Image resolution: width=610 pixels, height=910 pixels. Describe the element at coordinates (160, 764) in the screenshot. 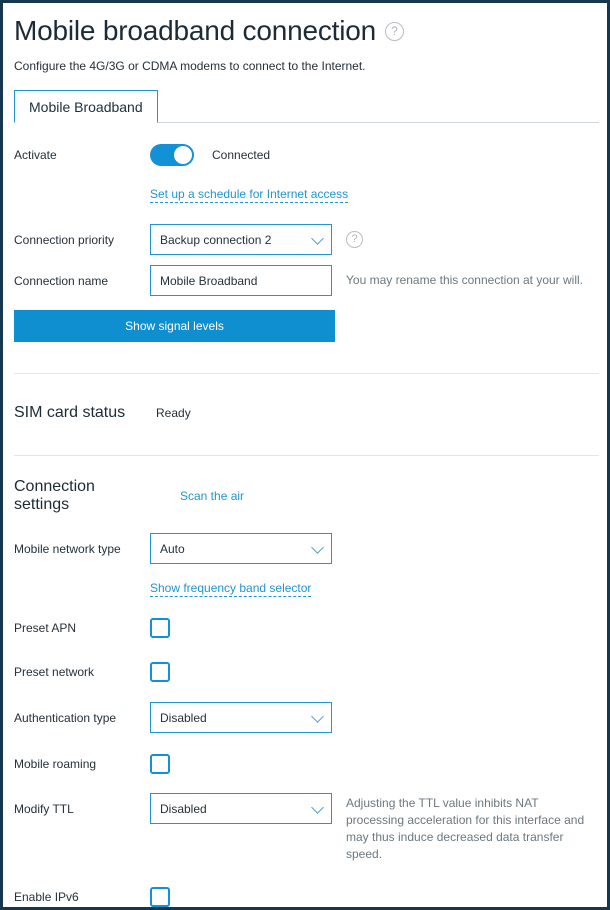

I see `mobile-roaming-checkbox` at that location.